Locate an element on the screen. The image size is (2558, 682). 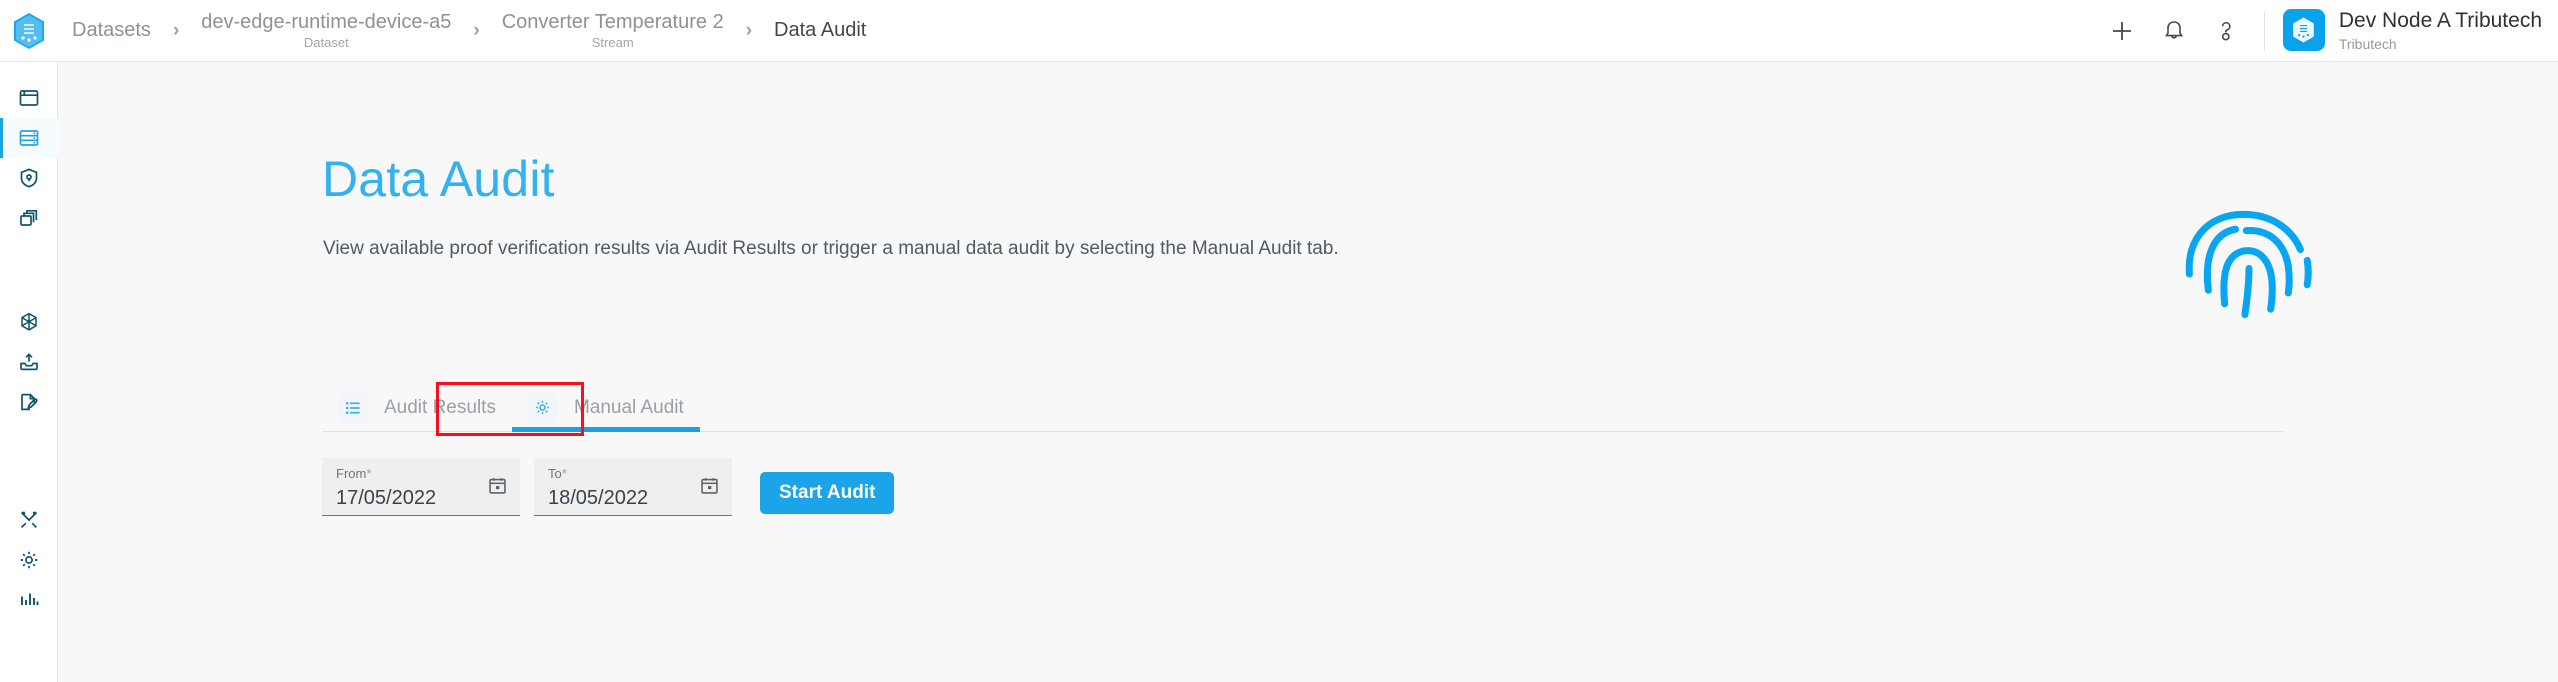
tools-icon is located at coordinates (29, 520).